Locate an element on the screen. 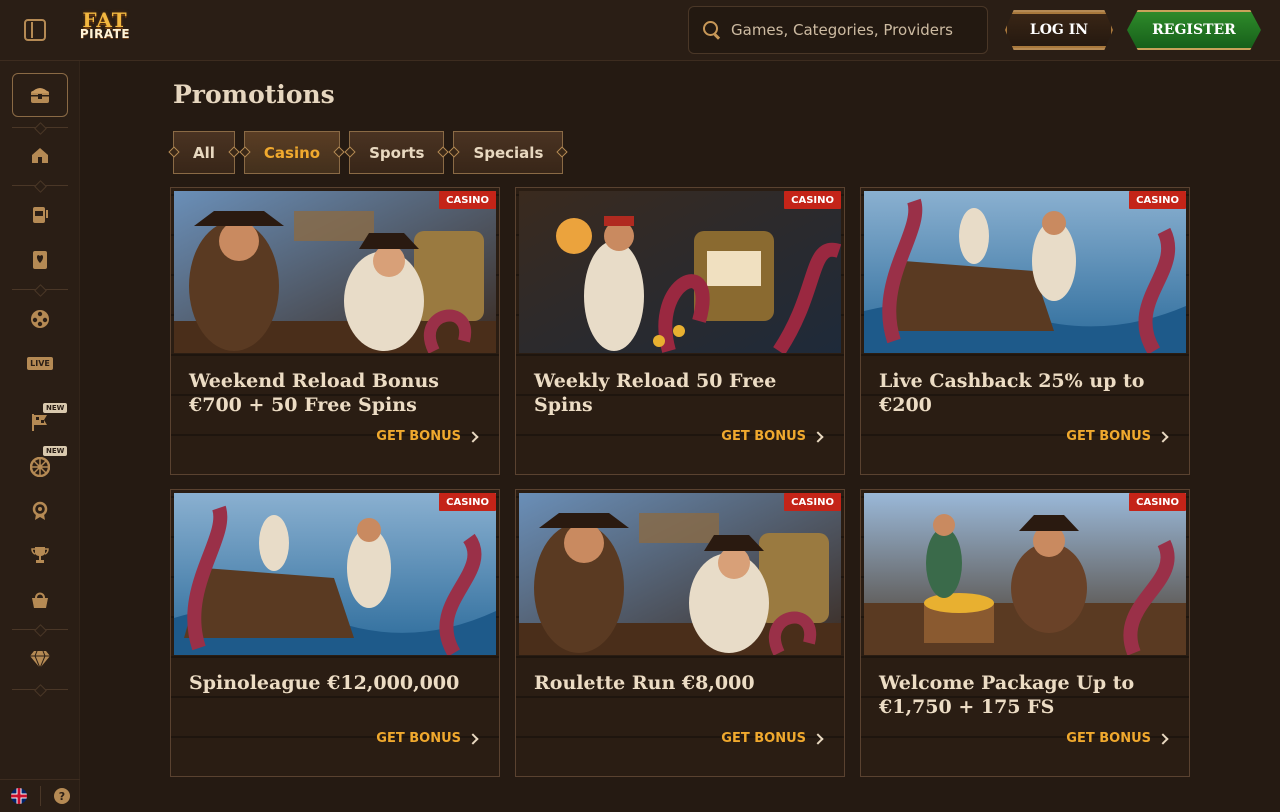 This screenshot has height=812, width=1280. sidebar-item-slots is located at coordinates (40, 215).